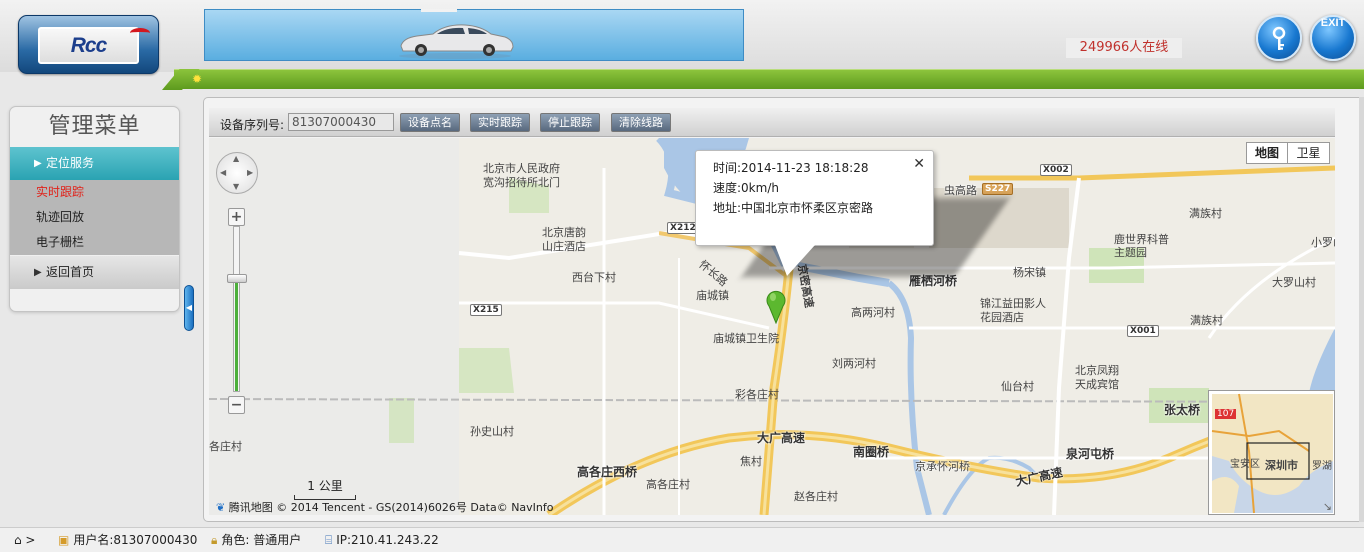 The width and height of the screenshot is (1364, 552). What do you see at coordinates (791, 168) in the screenshot?
I see `popup-time: 时间:2014-11-23 18:18:28` at bounding box center [791, 168].